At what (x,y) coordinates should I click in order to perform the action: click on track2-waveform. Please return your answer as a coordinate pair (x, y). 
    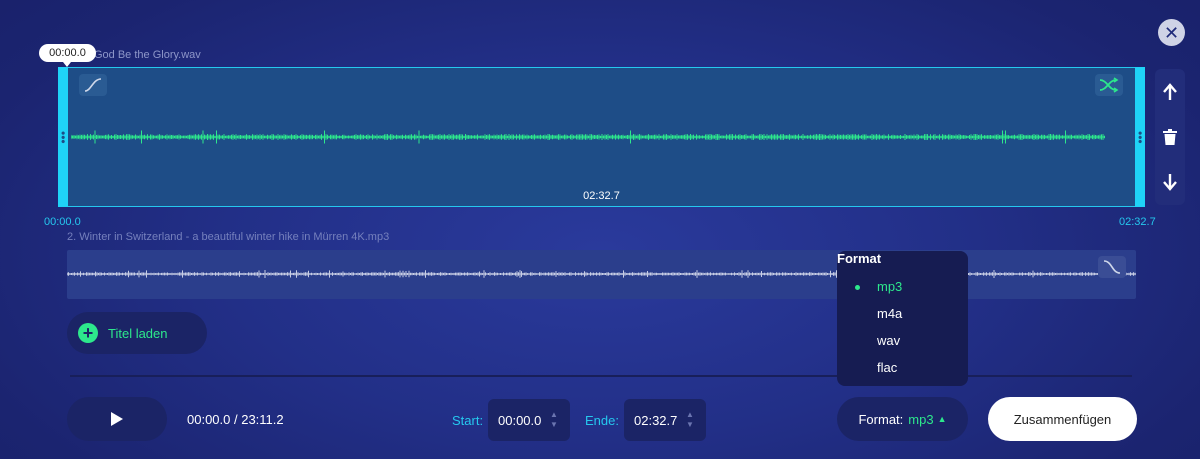
    Looking at the image, I should click on (601, 274).